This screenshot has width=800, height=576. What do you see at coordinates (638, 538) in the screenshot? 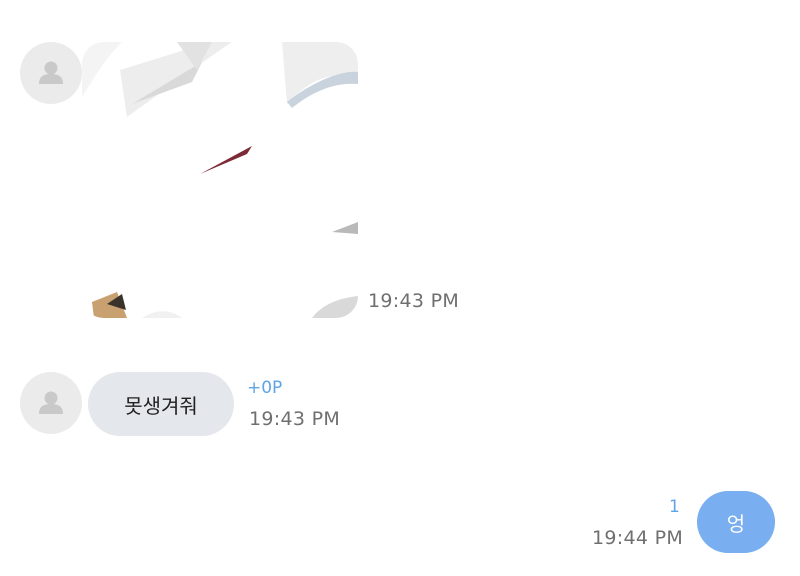
I see `message-time: 19:44 PM` at bounding box center [638, 538].